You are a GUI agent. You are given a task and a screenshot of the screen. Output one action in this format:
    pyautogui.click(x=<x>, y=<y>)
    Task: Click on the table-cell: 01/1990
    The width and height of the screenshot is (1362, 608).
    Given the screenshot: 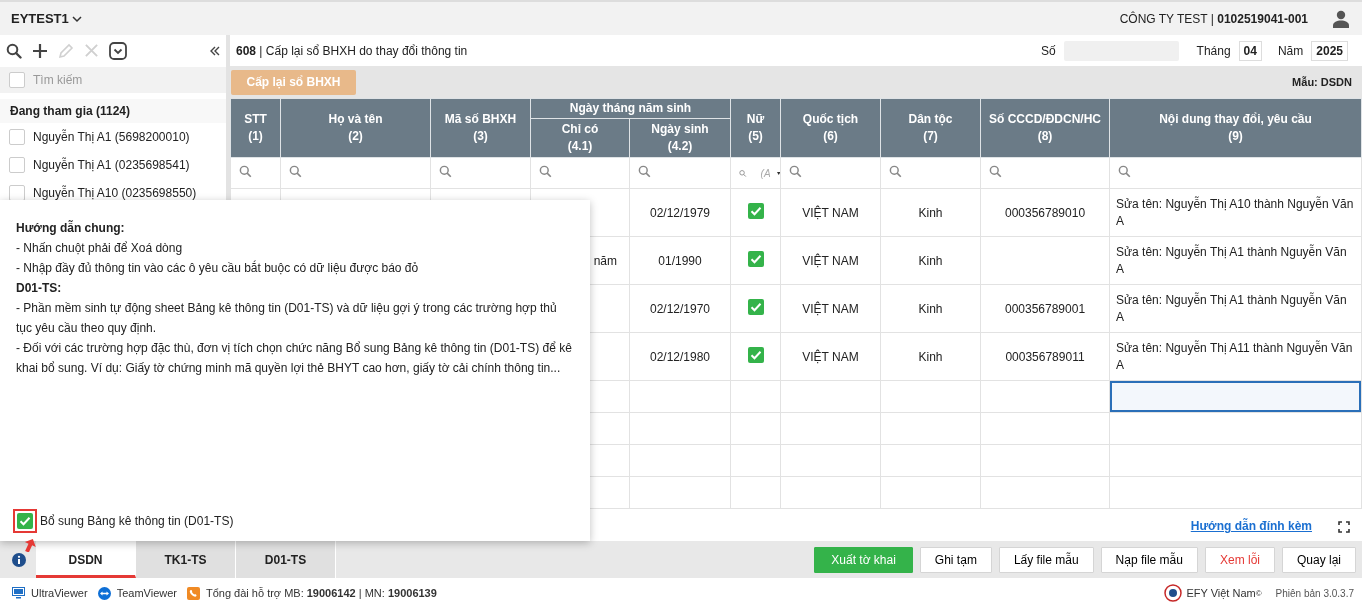 What is the action you would take?
    pyautogui.click(x=680, y=260)
    